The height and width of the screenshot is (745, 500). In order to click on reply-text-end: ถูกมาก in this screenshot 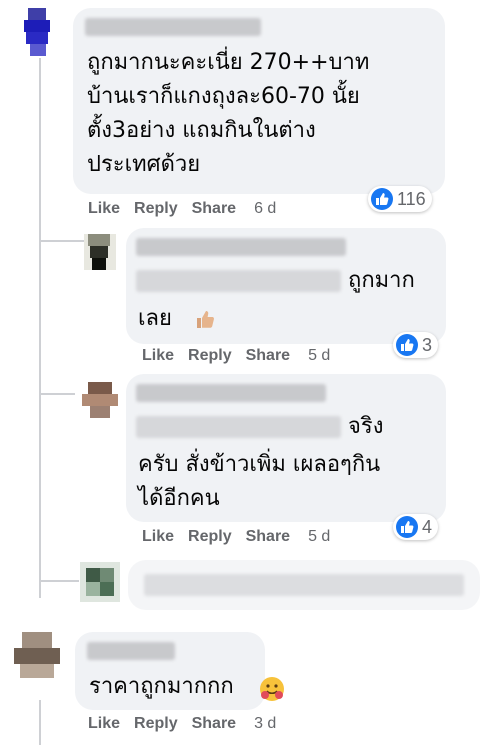, I will do `click(381, 280)`.